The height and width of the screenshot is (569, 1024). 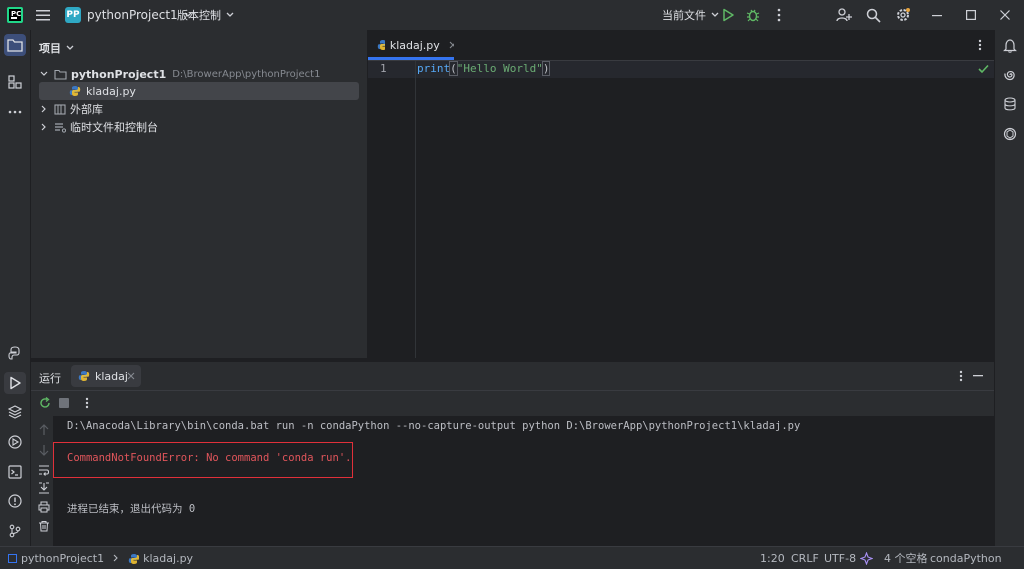 I want to click on minimize-panel-icon, so click(x=978, y=376).